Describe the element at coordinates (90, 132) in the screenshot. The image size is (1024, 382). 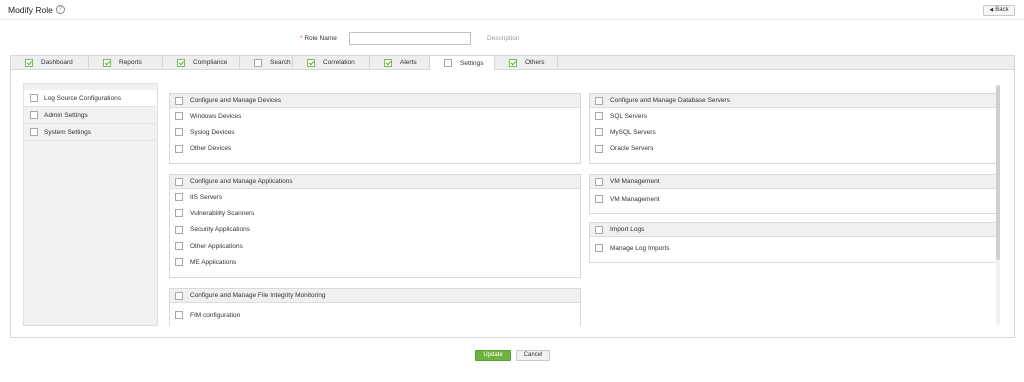
I see `sidebar-item-system-settings: System Settings` at that location.